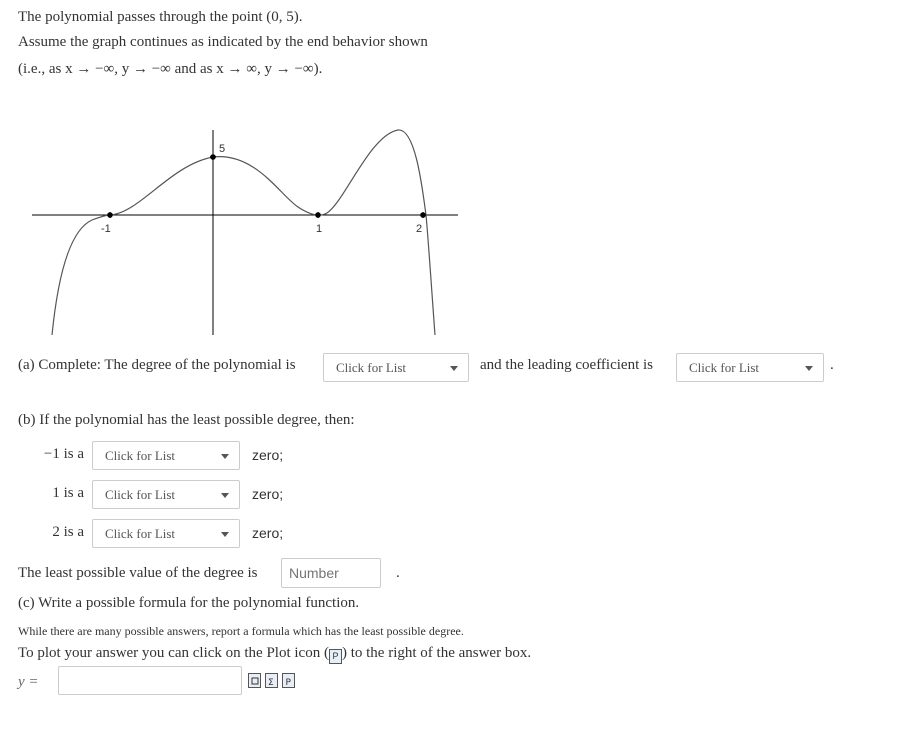 This screenshot has width=918, height=738. Describe the element at coordinates (28, 682) in the screenshot. I see `answer-label: y =` at that location.